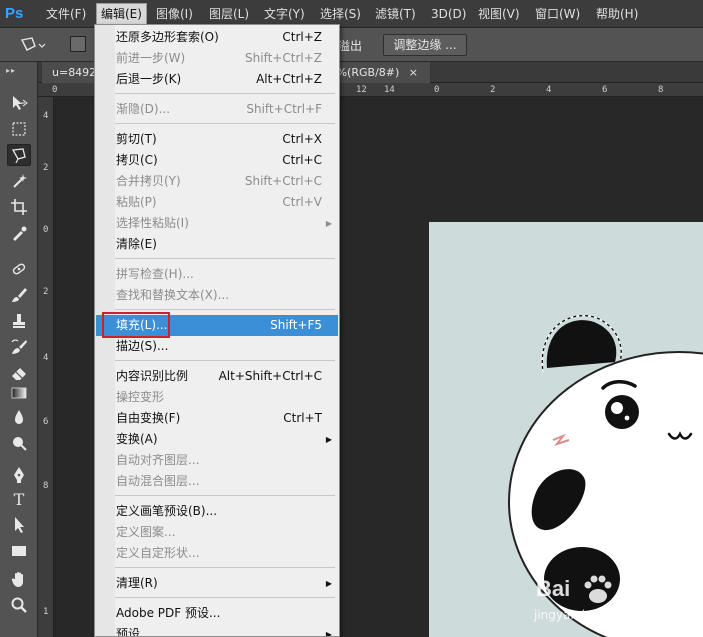  I want to click on menu-item-purge: 清理(R) ▶, so click(217, 583).